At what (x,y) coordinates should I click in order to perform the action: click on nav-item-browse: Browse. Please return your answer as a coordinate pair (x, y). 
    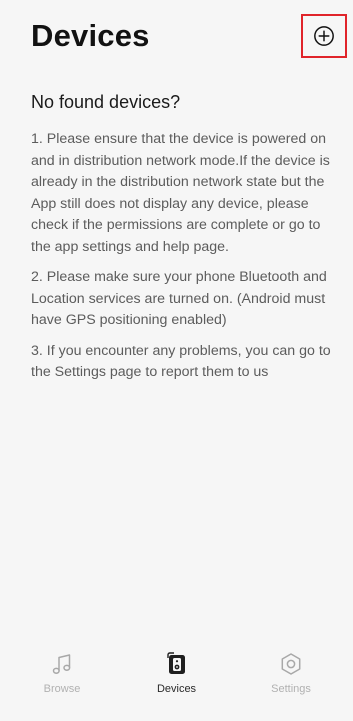
    Looking at the image, I should click on (62, 673).